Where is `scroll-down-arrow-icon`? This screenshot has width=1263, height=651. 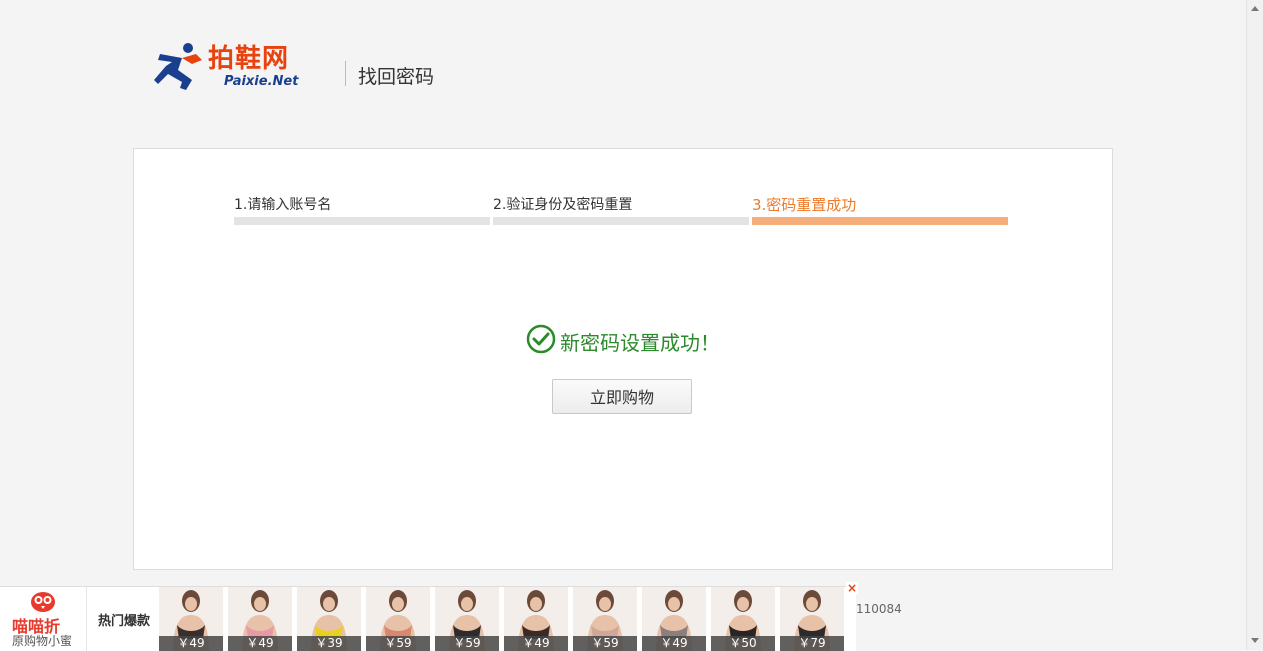
scroll-down-arrow-icon is located at coordinates (1255, 640).